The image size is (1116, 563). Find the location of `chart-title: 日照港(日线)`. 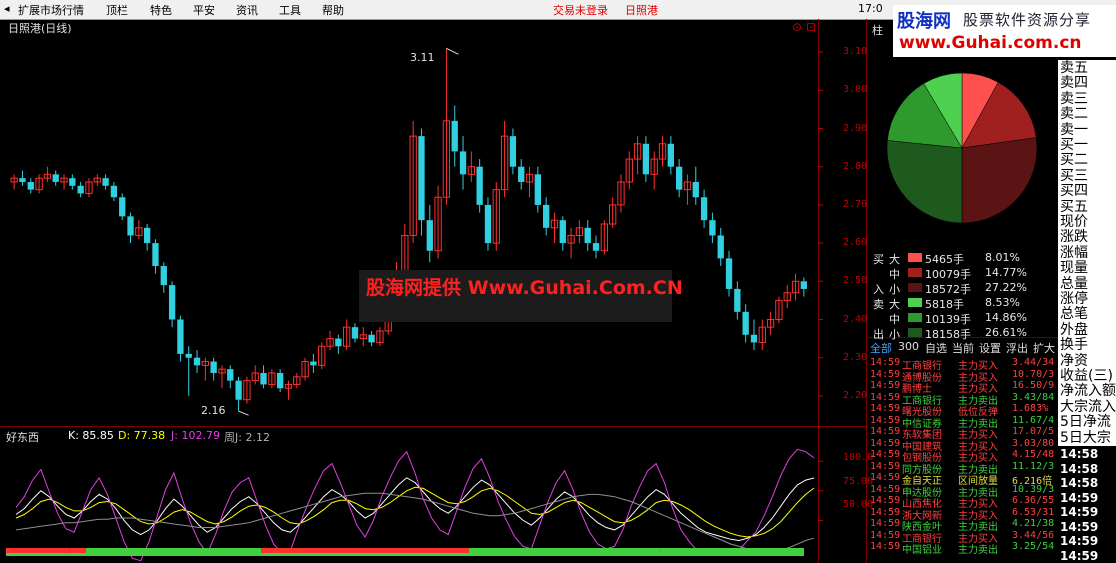

chart-title: 日照港(日线) is located at coordinates (40, 28).